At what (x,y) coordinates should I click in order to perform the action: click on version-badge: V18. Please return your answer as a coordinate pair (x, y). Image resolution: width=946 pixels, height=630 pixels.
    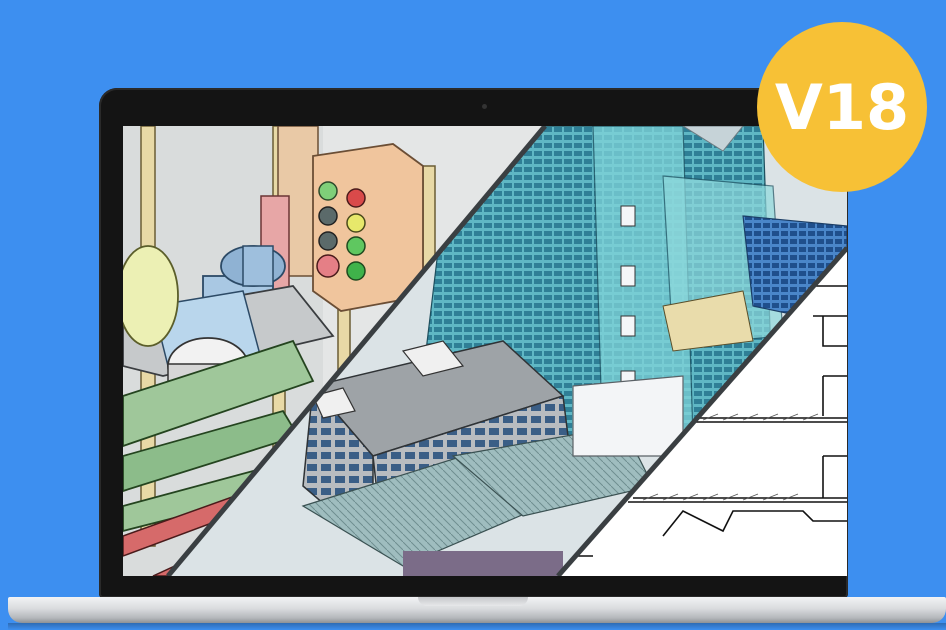
    Looking at the image, I should click on (842, 107).